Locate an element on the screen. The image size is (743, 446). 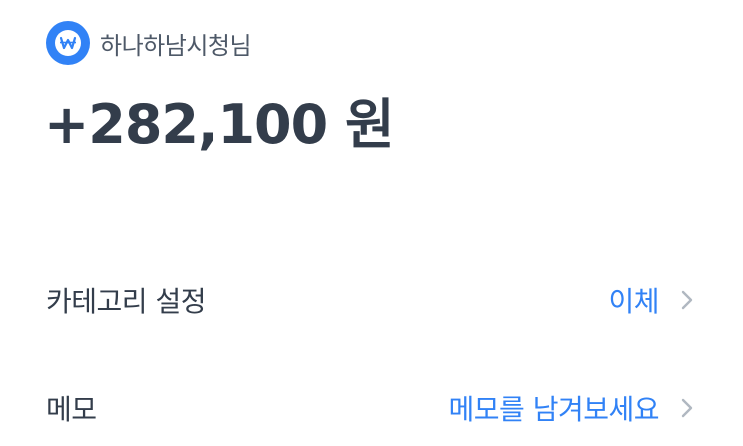
won-coin-icon is located at coordinates (68, 43).